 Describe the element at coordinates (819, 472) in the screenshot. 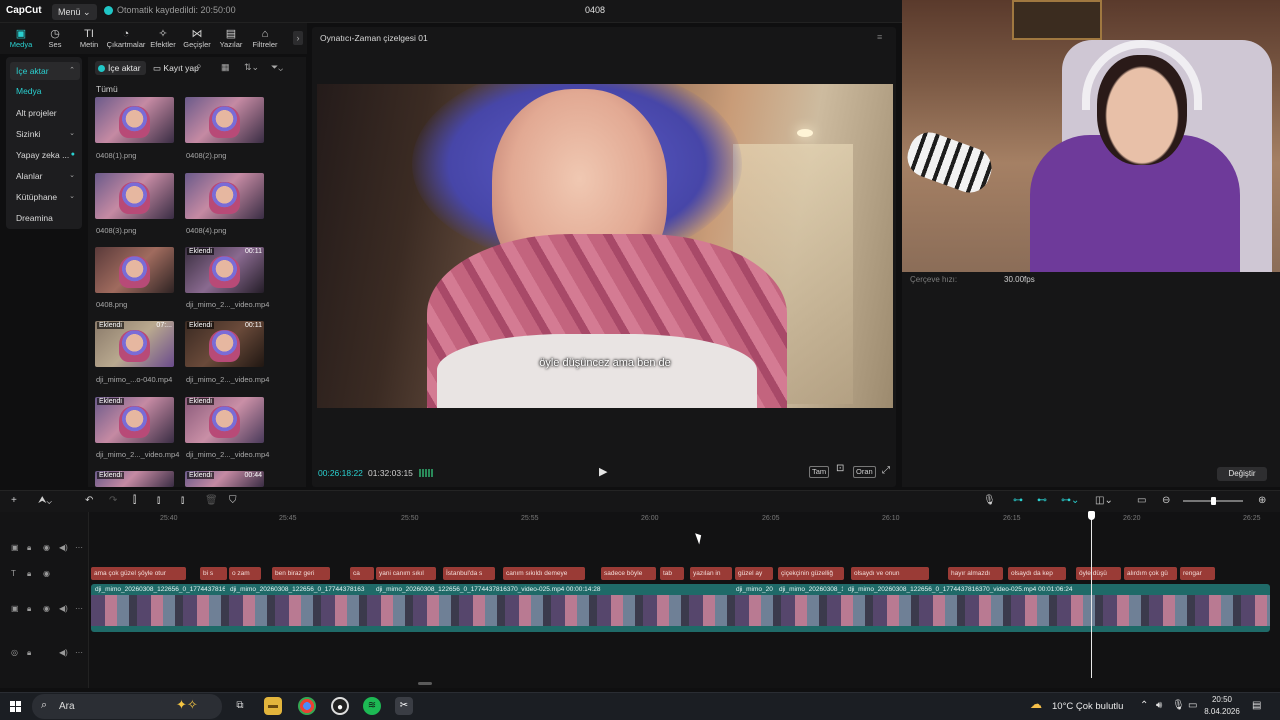

I see `full-quality-button: Tam` at that location.